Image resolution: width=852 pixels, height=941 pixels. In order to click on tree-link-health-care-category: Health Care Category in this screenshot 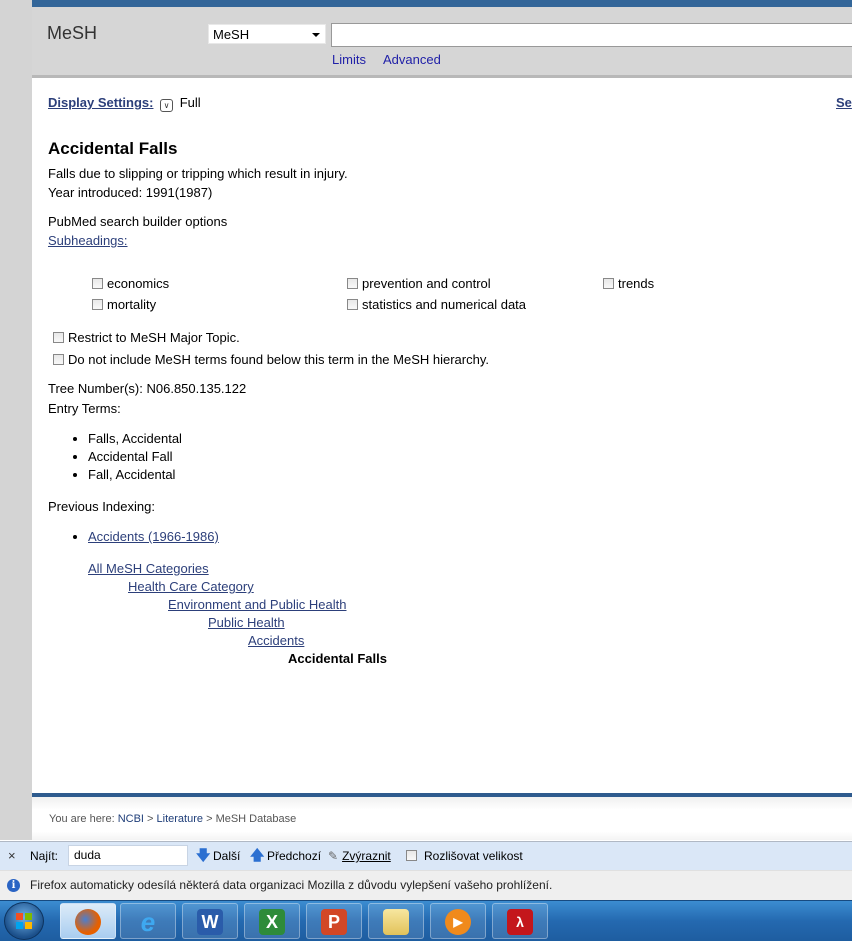, I will do `click(191, 586)`.